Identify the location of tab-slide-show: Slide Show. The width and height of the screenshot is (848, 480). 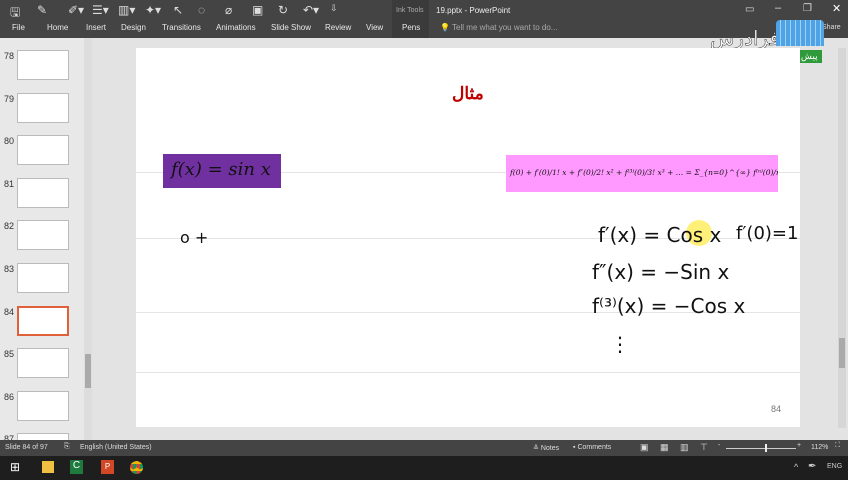
(291, 27).